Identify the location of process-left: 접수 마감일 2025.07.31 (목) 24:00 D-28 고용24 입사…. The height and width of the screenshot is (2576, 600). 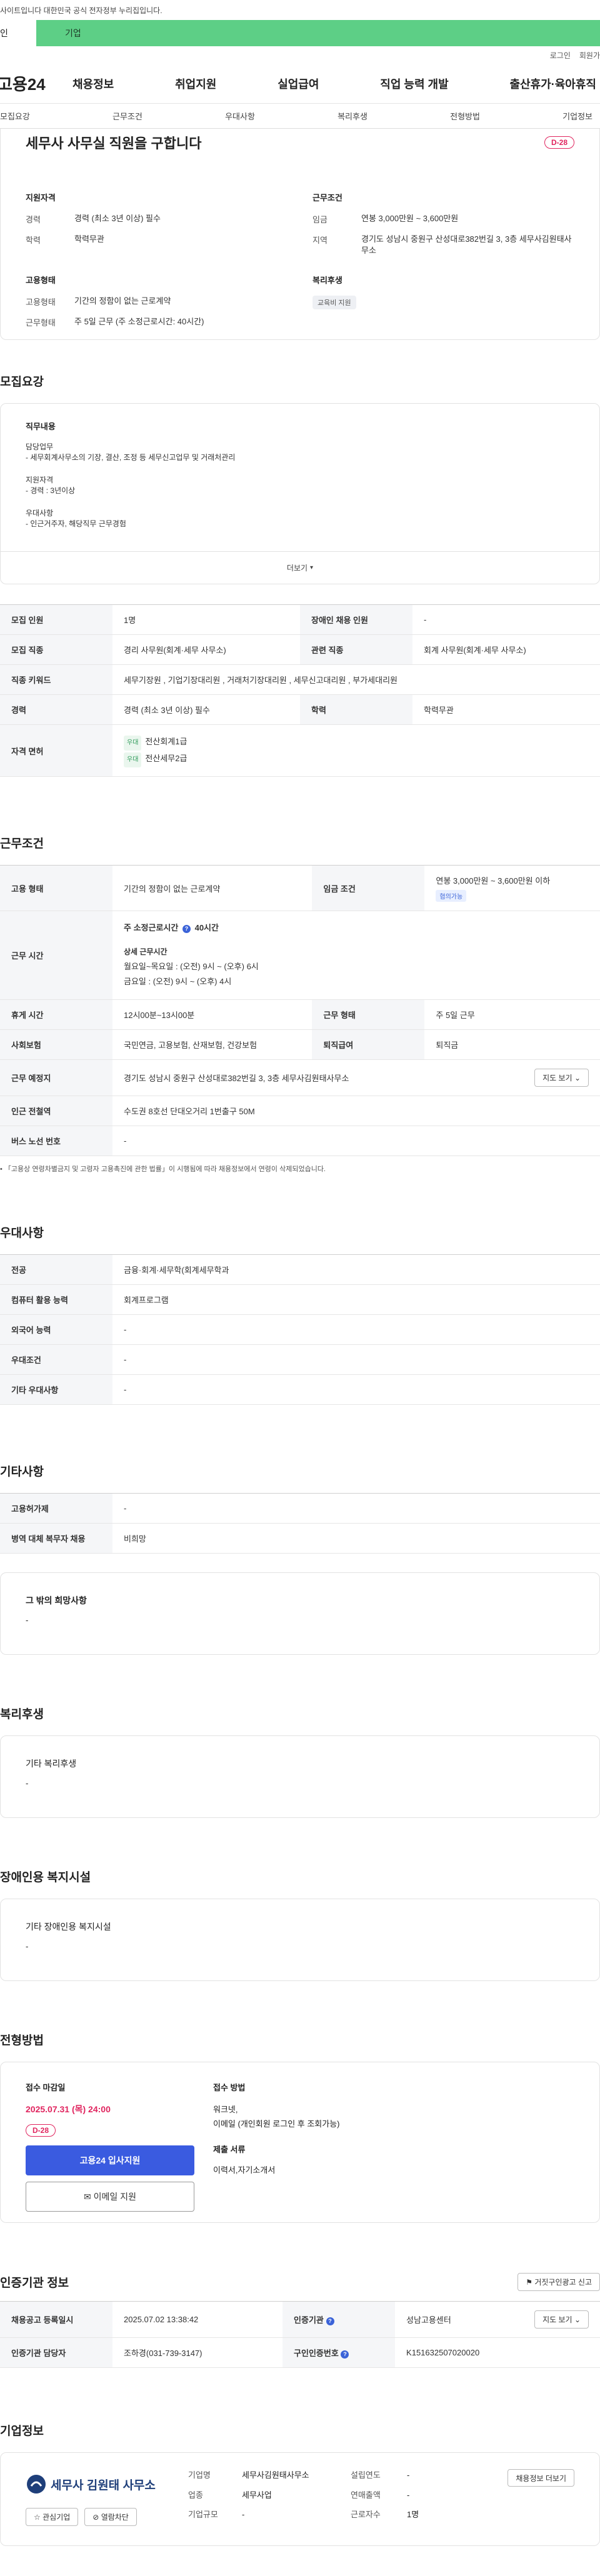
(114, 2146).